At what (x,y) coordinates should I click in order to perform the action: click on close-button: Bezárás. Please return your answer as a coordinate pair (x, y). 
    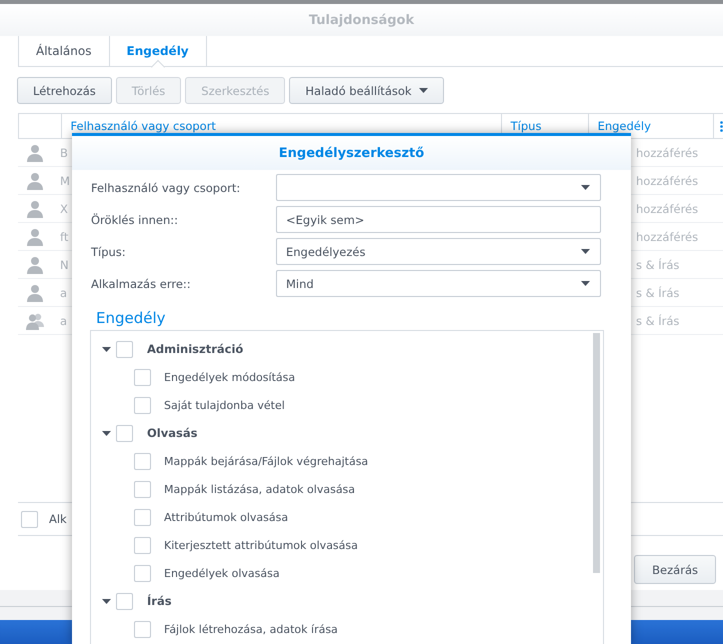
    Looking at the image, I should click on (675, 569).